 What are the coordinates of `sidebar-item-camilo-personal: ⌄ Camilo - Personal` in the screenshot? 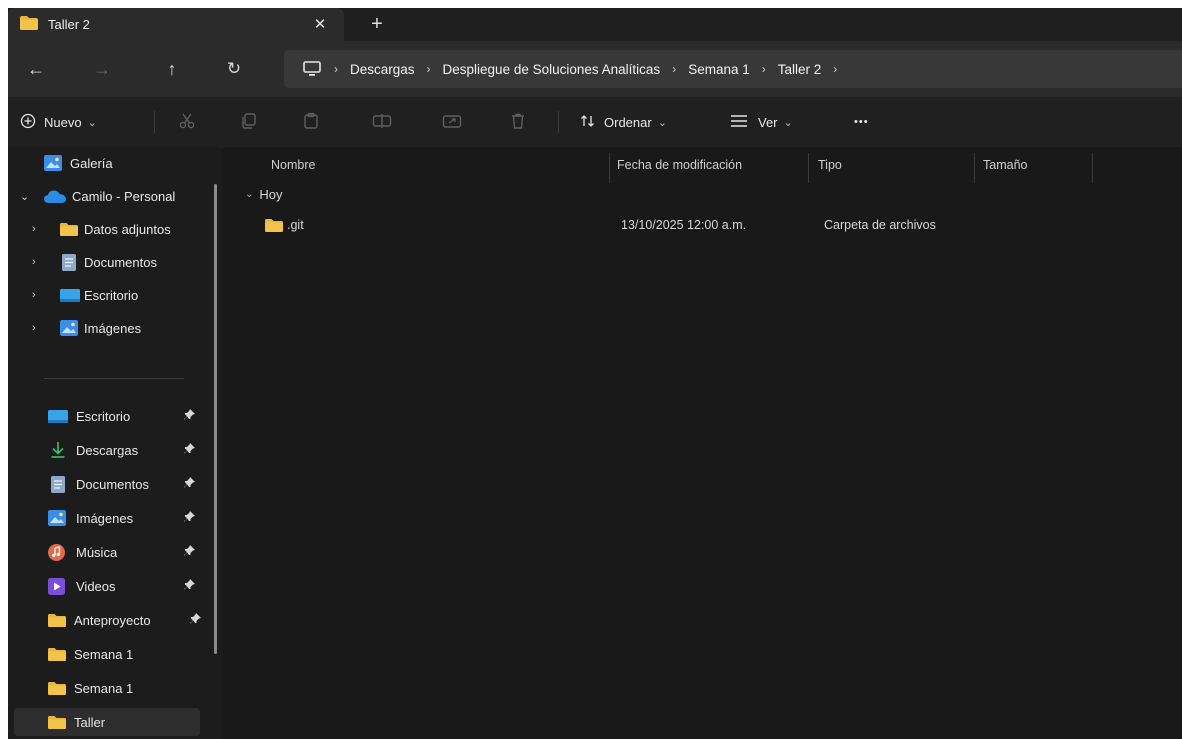 It's located at (108, 196).